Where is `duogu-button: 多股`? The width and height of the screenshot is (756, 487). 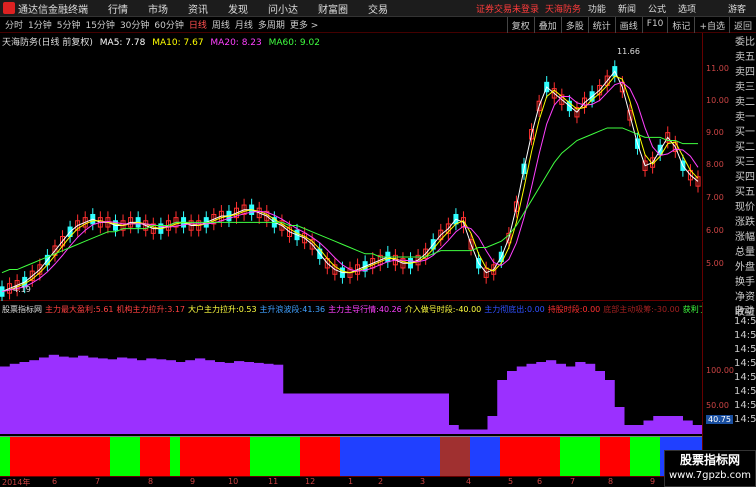 duogu-button: 多股 is located at coordinates (574, 25).